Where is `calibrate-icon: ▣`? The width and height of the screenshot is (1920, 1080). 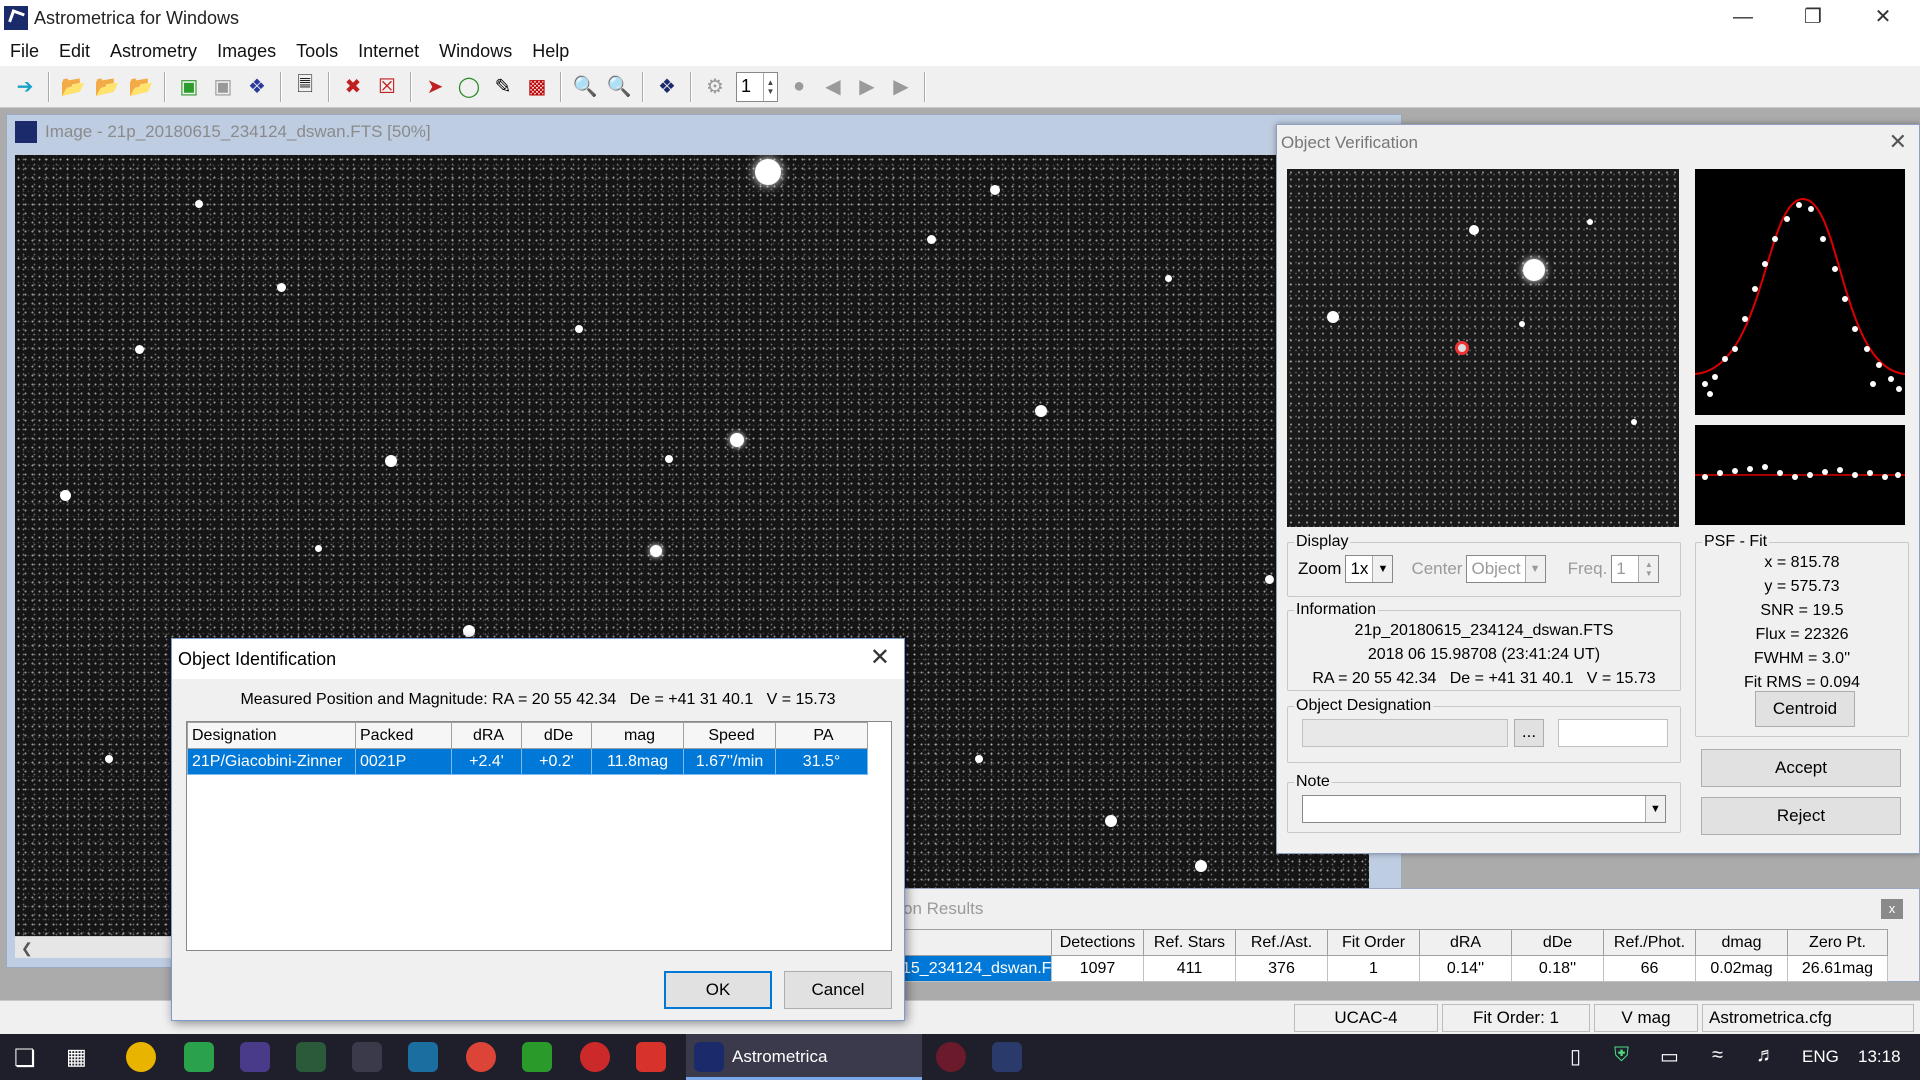
calibrate-icon: ▣ is located at coordinates (189, 87).